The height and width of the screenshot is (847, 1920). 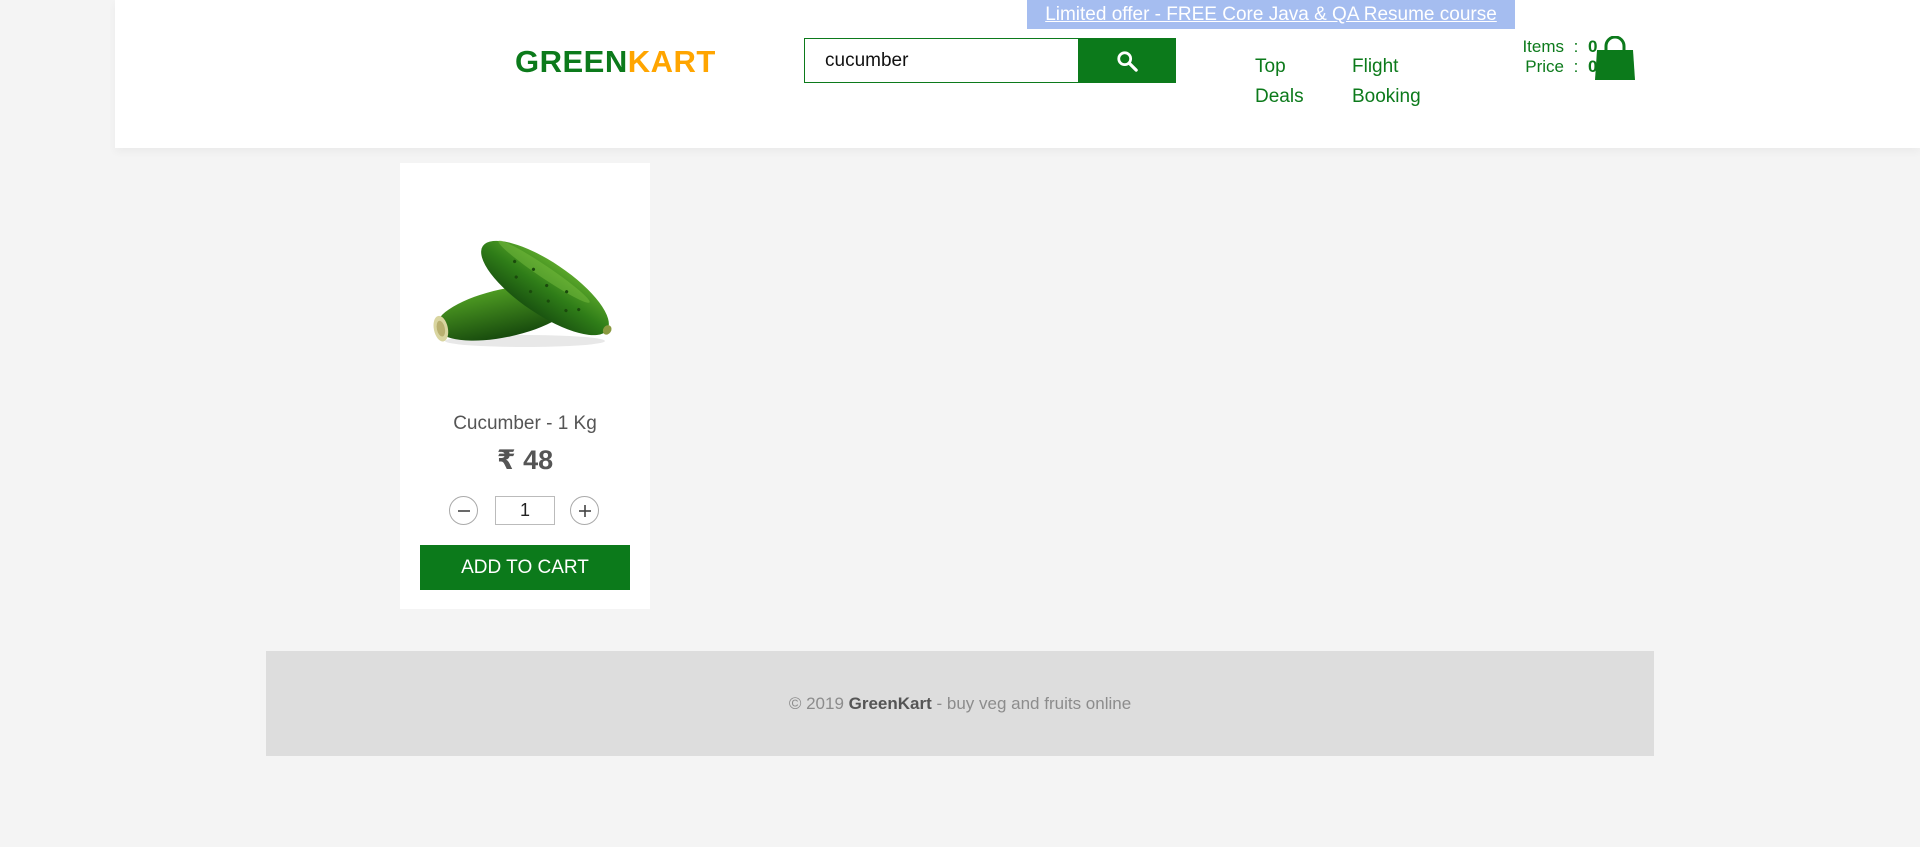 What do you see at coordinates (571, 61) in the screenshot?
I see `logo-green: GREEN` at bounding box center [571, 61].